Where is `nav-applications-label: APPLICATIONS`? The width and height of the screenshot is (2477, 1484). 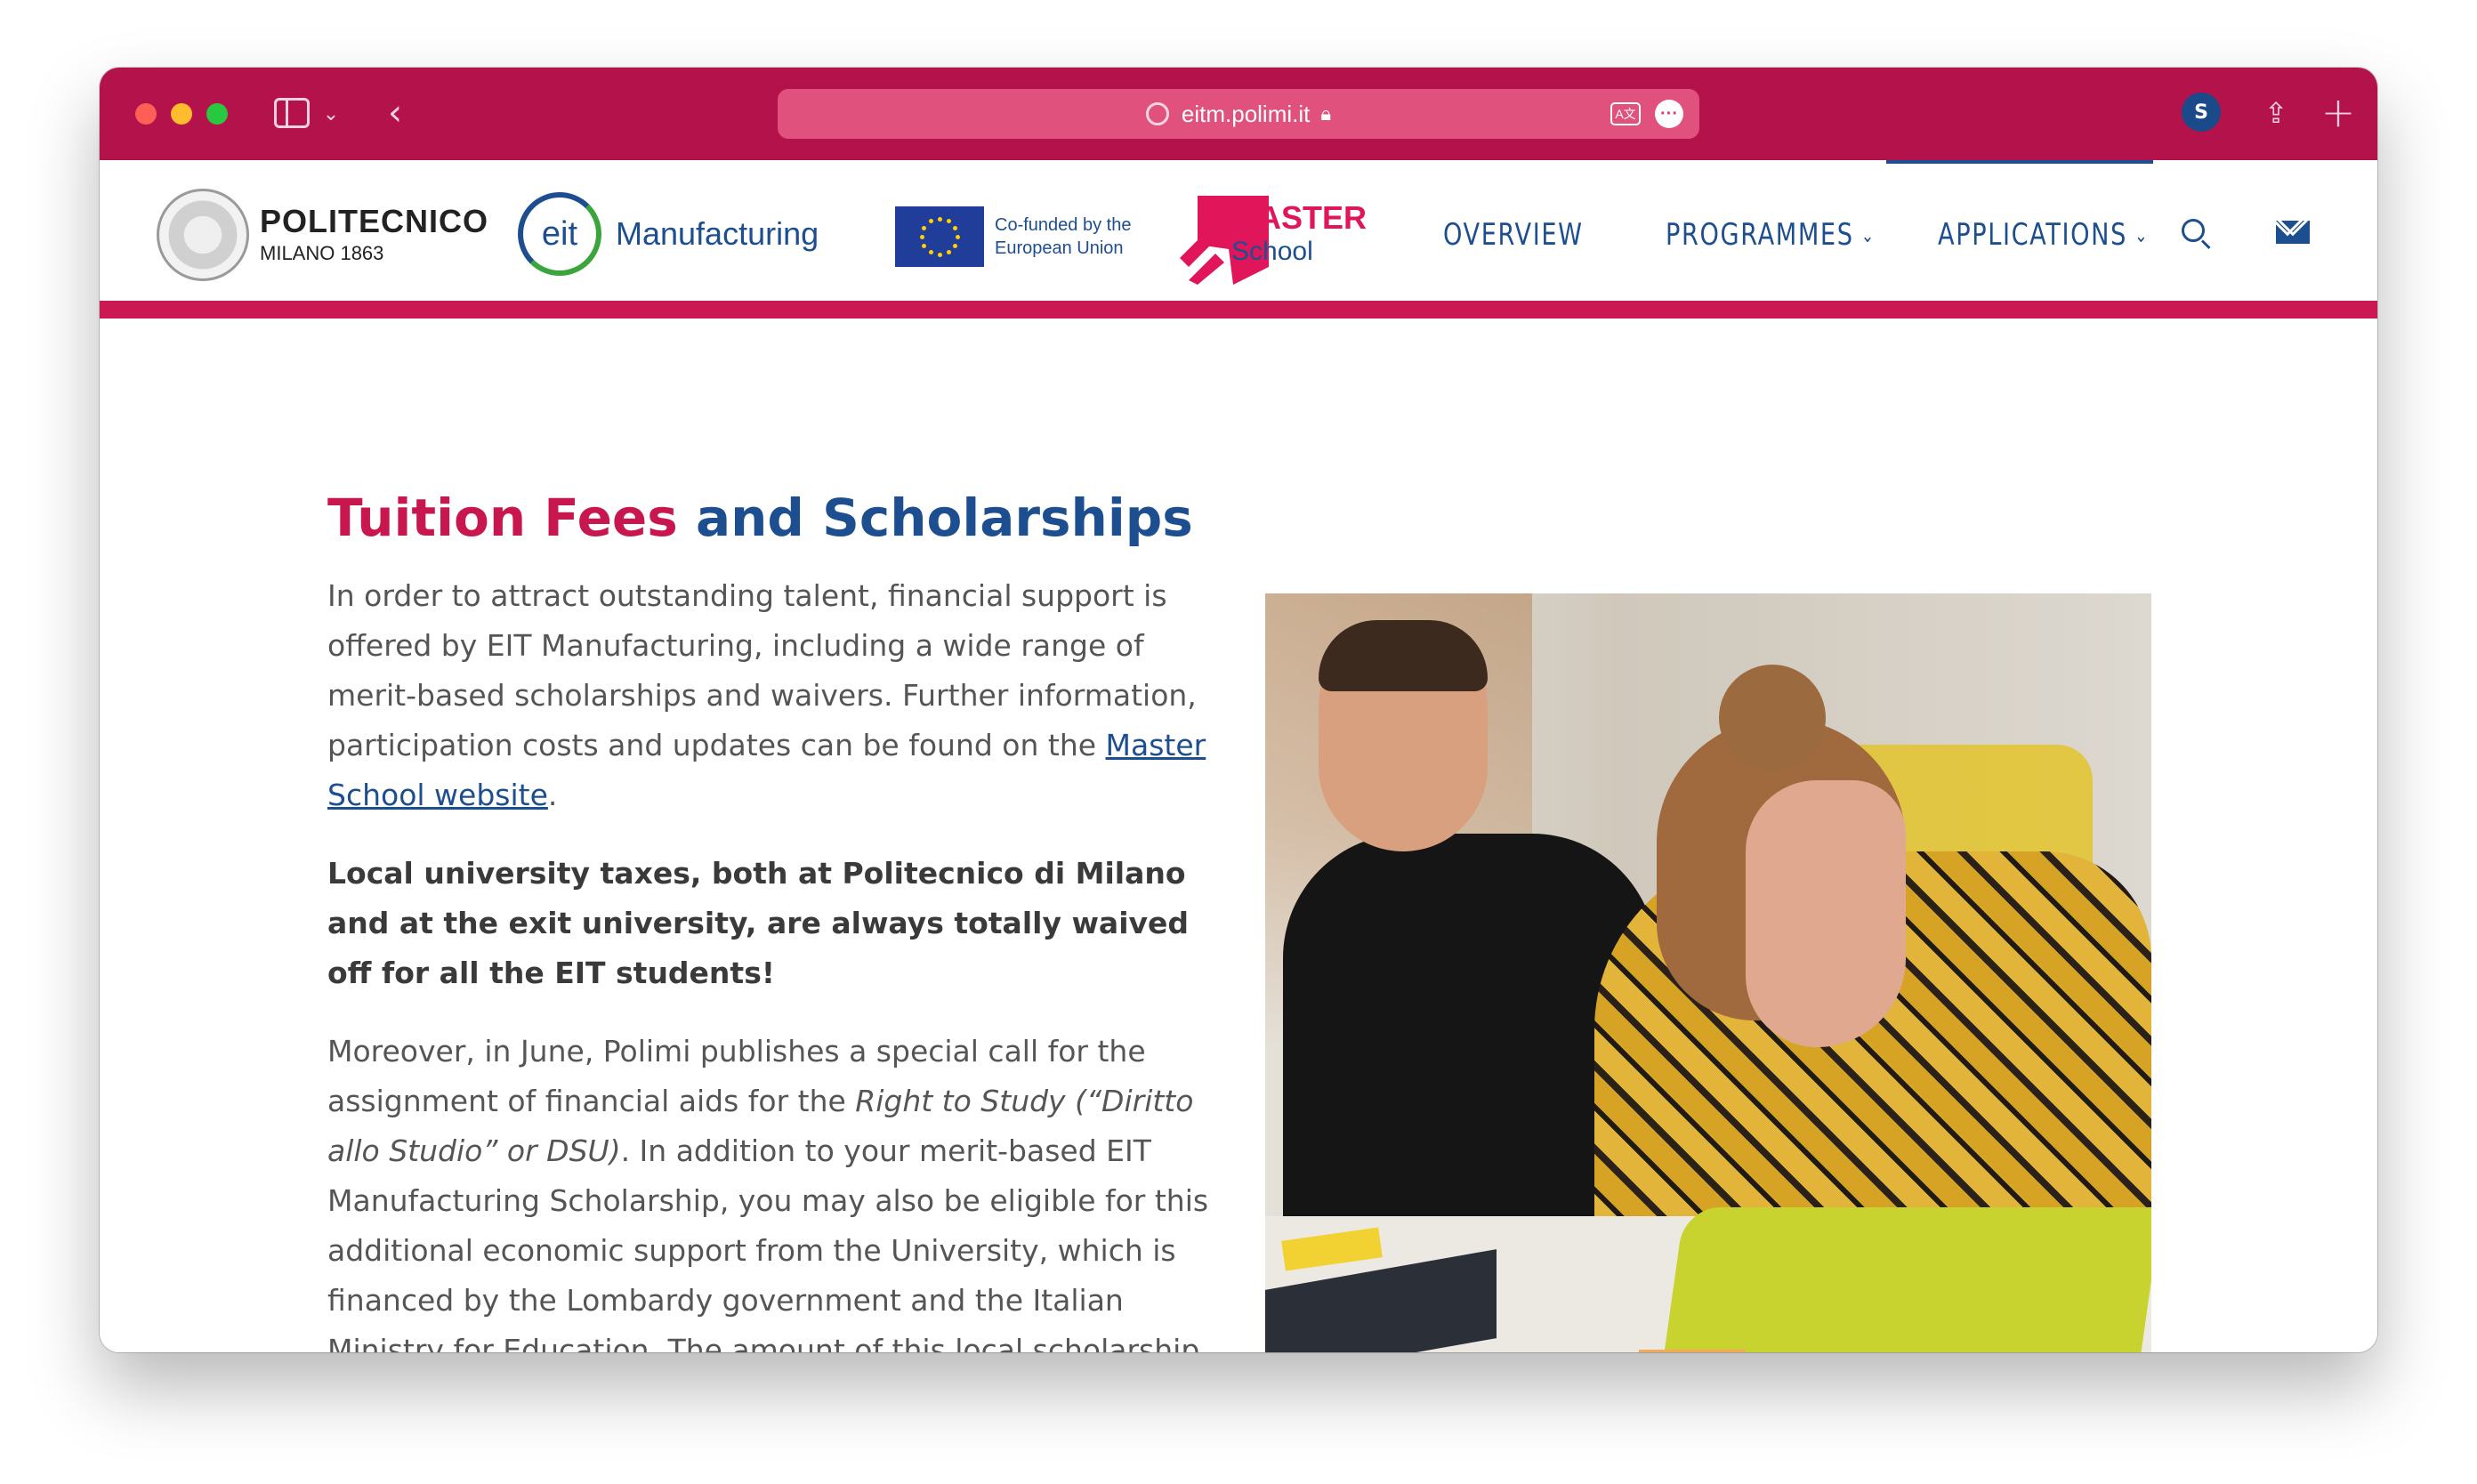
nav-applications-label: APPLICATIONS is located at coordinates (2032, 235).